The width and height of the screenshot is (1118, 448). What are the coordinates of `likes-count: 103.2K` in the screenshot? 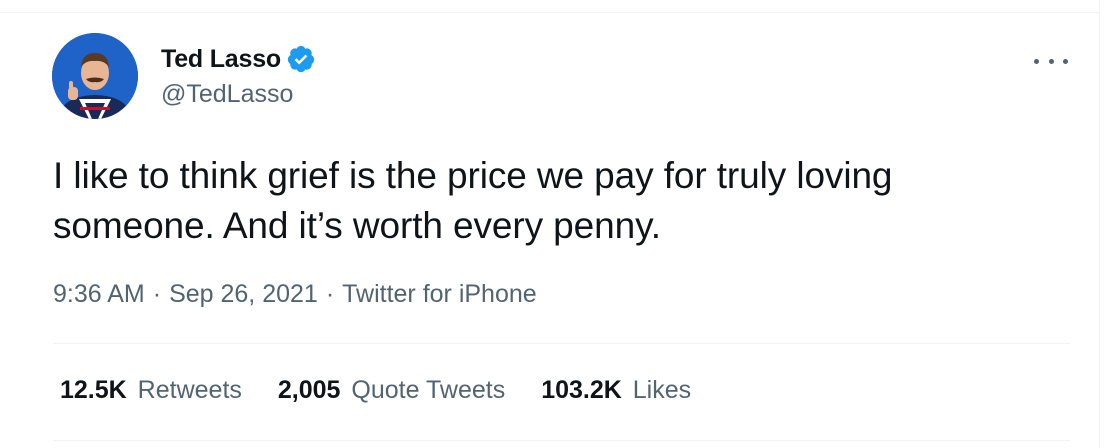 It's located at (581, 390).